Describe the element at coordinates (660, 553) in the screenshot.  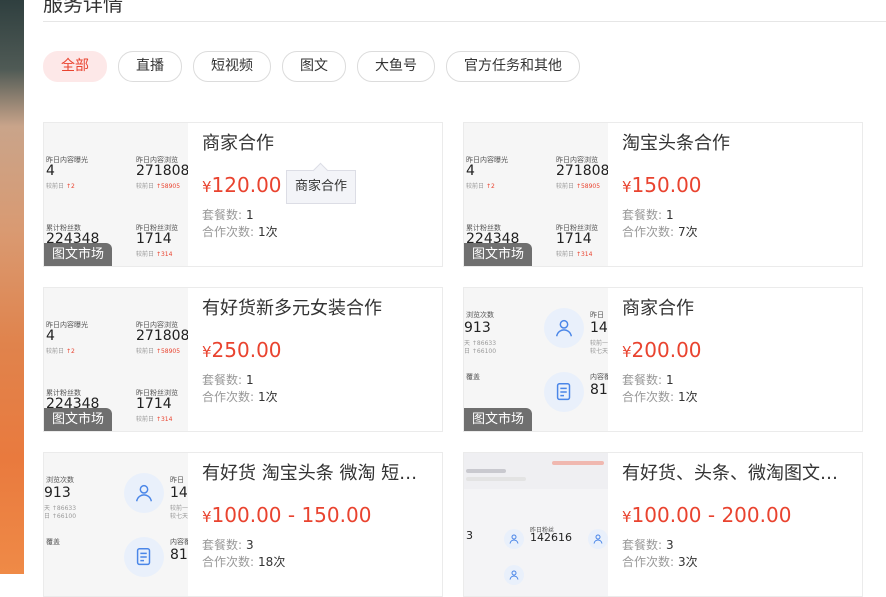
I see `card-meta: 套餐数: 3 合作次数: 3次` at that location.